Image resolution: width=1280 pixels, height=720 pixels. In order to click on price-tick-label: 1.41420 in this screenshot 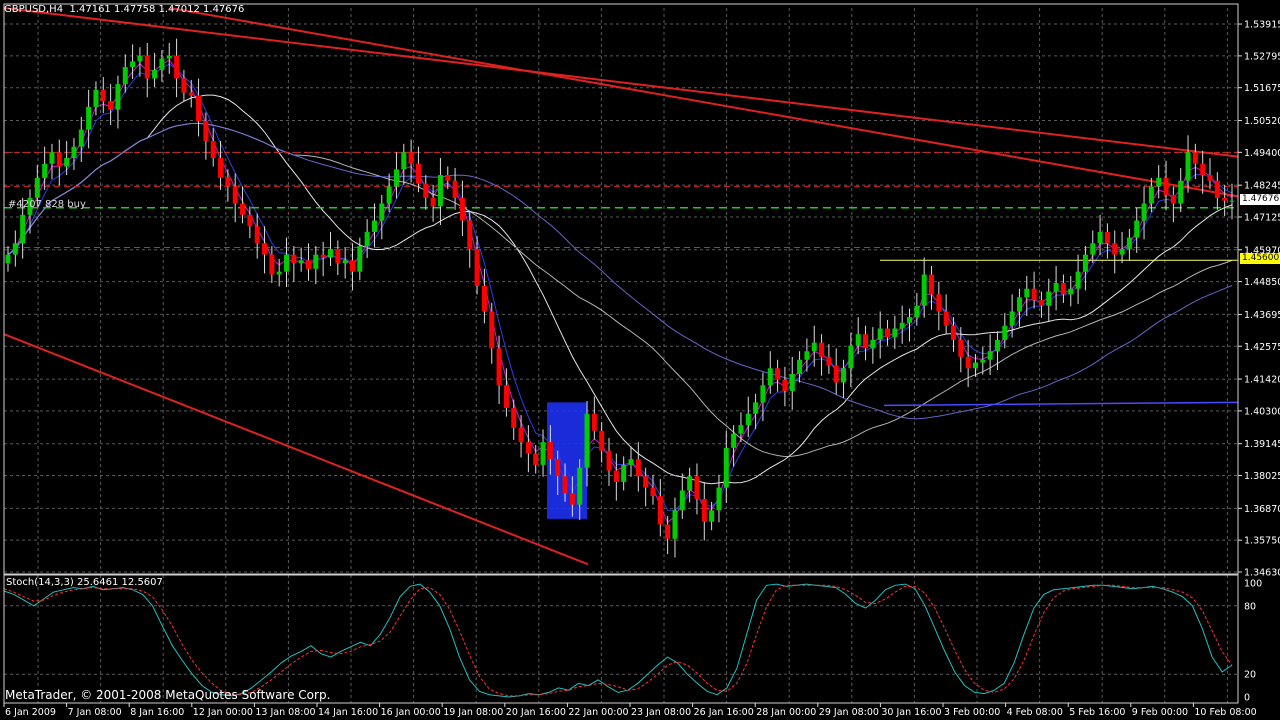, I will do `click(1262, 380)`.